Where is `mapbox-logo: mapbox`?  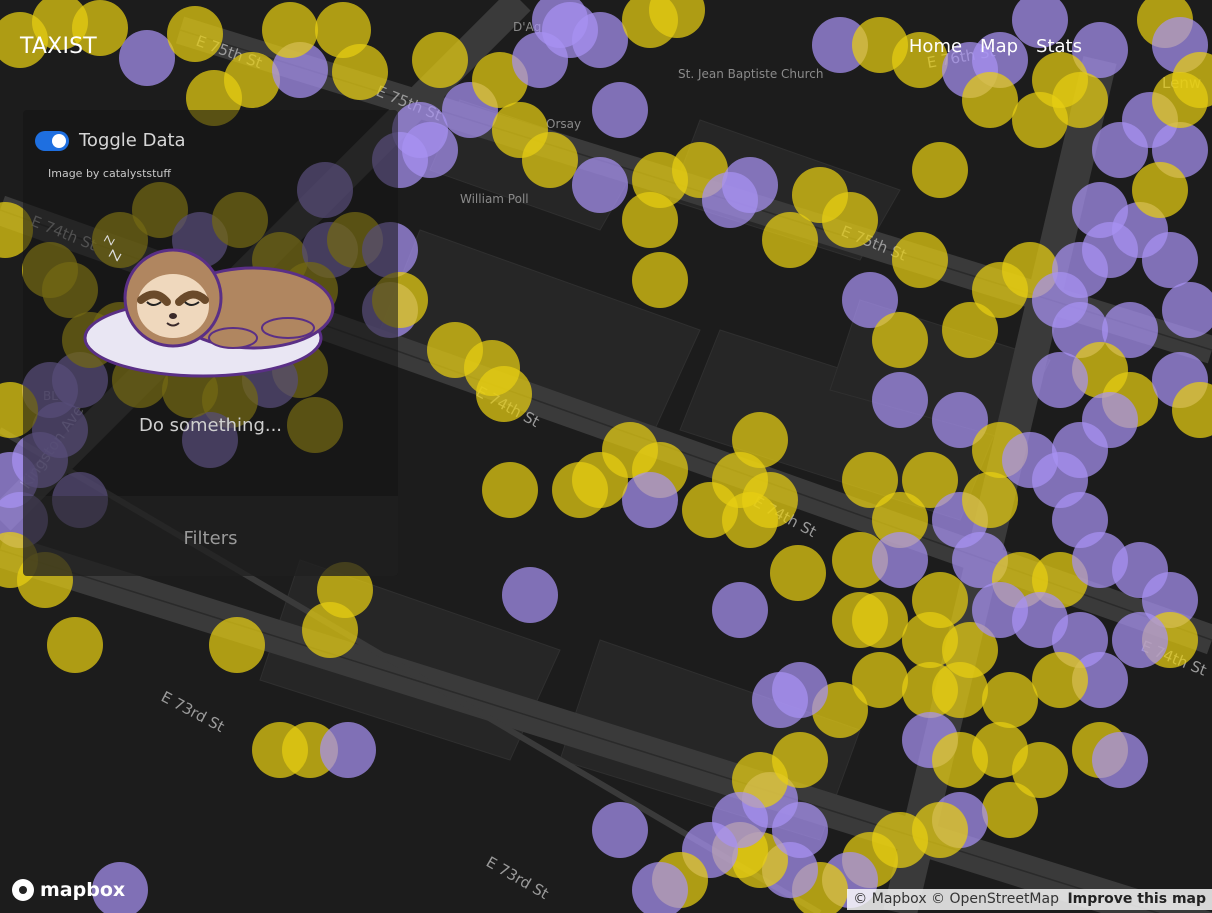
mapbox-logo: mapbox is located at coordinates (68, 890).